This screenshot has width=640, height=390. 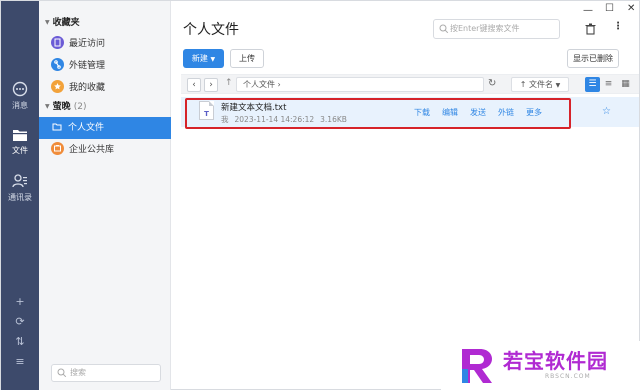 What do you see at coordinates (87, 66) in the screenshot?
I see `folder-item-label: 外链管理` at bounding box center [87, 66].